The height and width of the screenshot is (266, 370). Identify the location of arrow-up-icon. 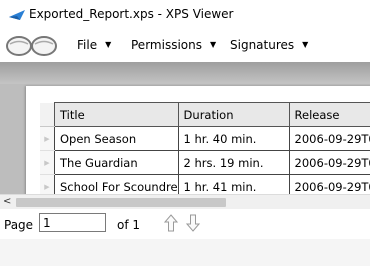
(171, 223).